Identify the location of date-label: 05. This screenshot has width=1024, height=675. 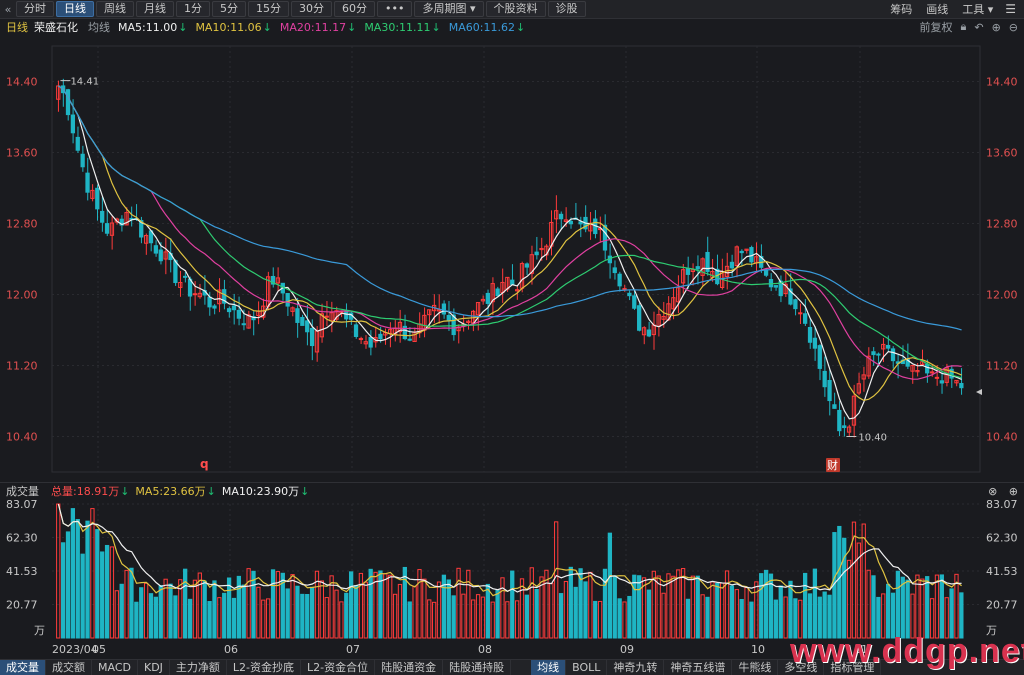
(99, 649).